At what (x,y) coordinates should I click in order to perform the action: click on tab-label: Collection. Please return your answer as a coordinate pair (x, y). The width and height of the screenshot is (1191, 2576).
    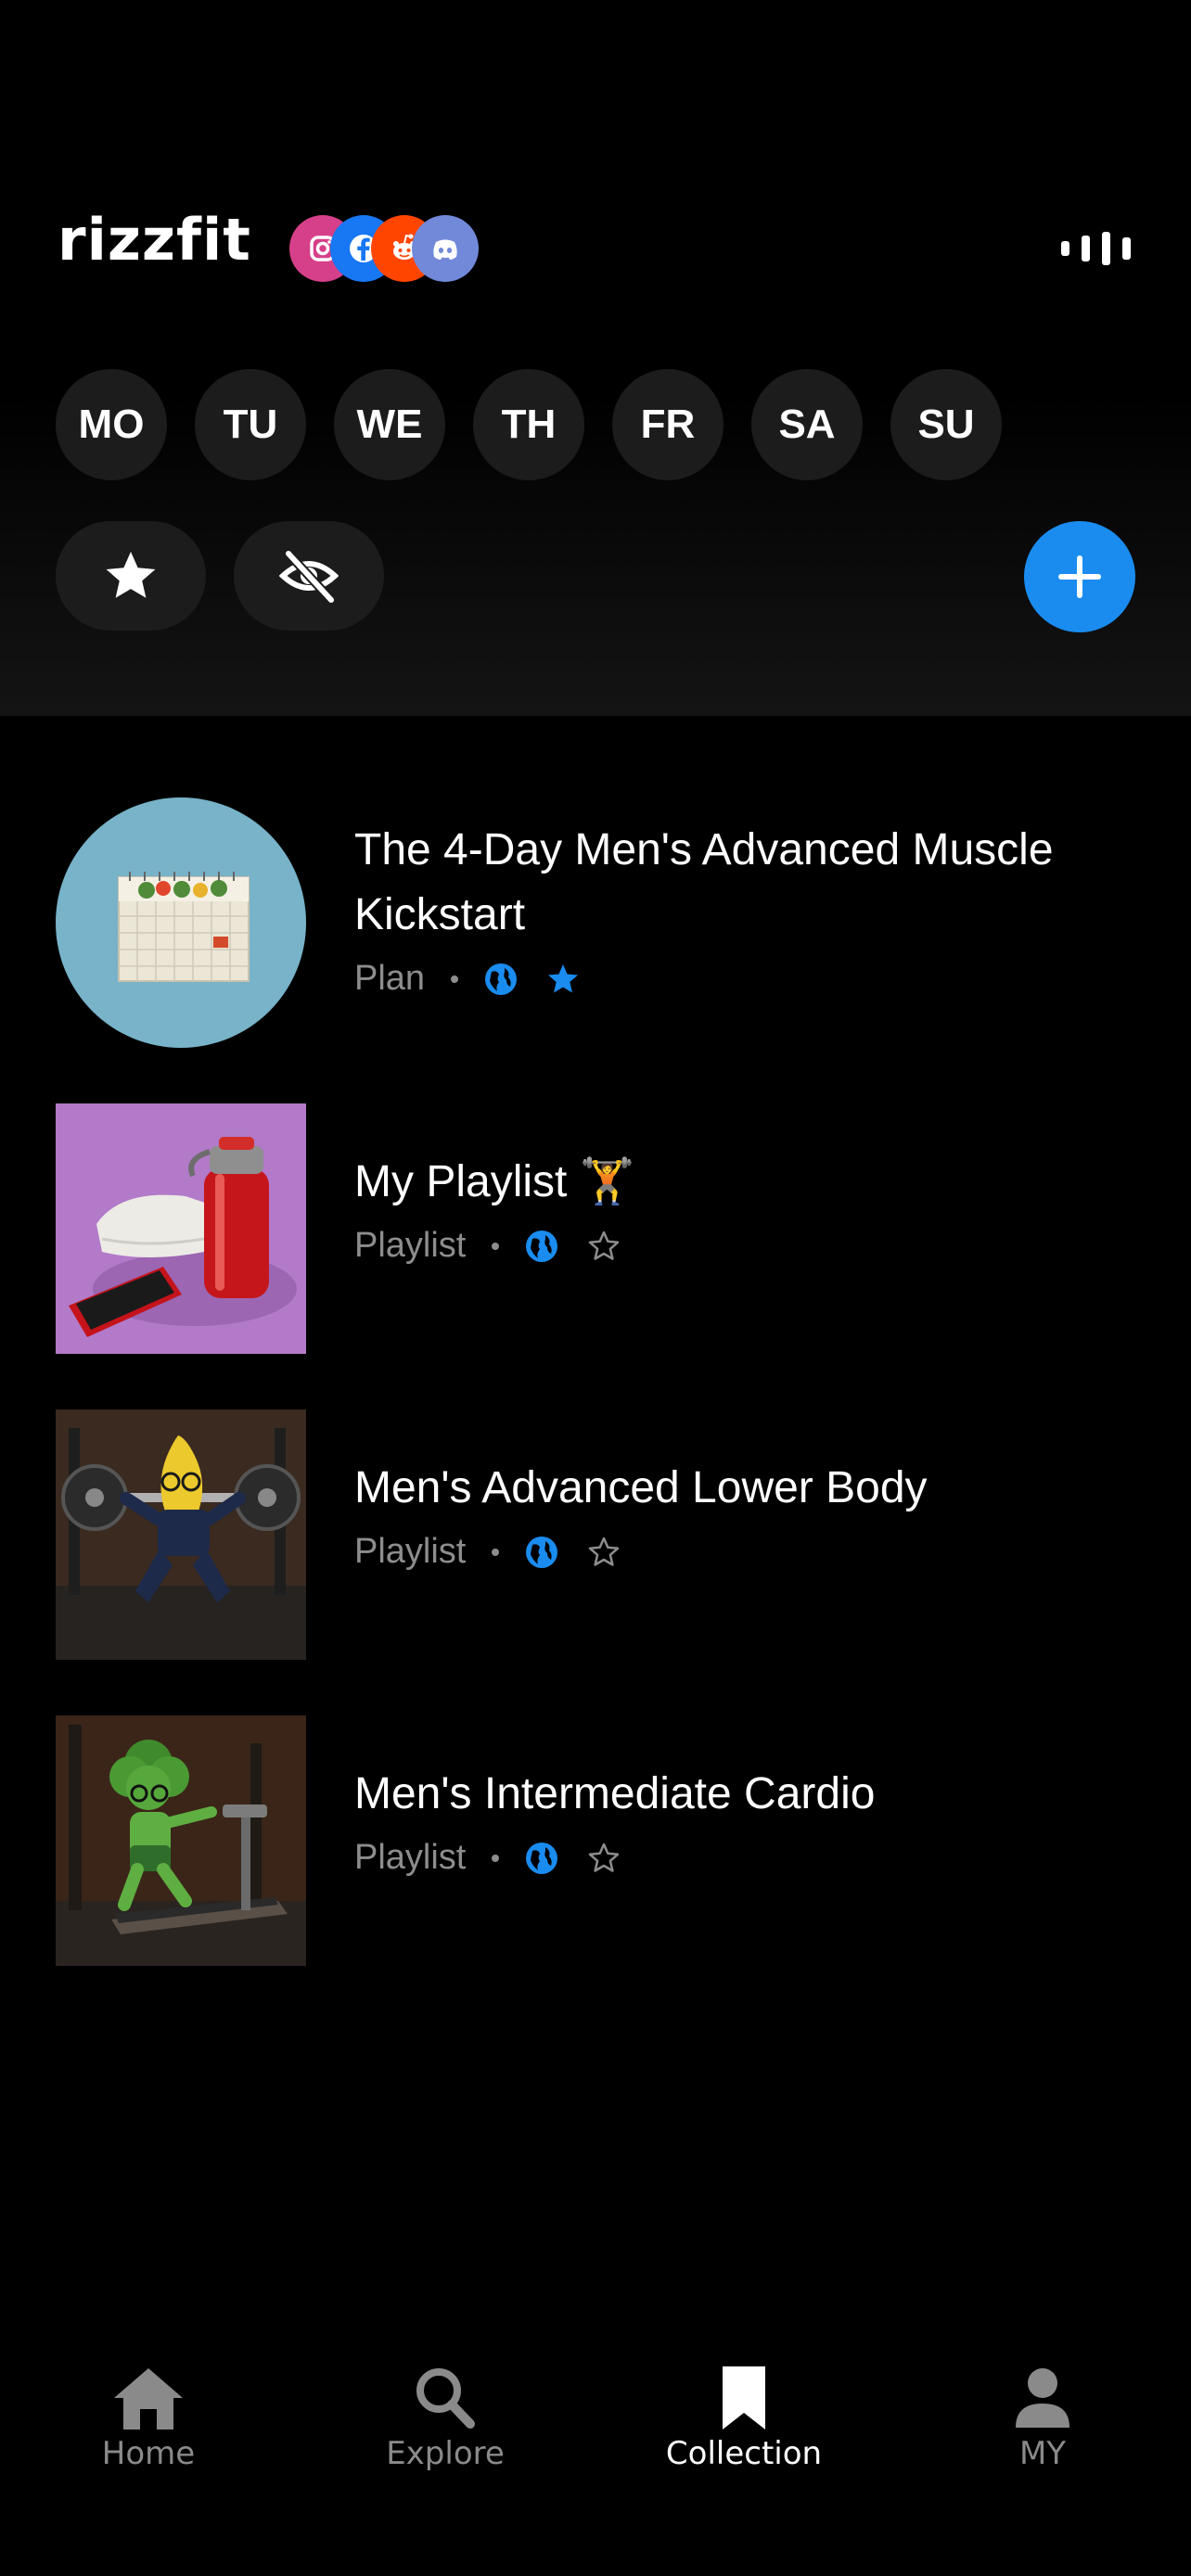
    Looking at the image, I should click on (744, 2453).